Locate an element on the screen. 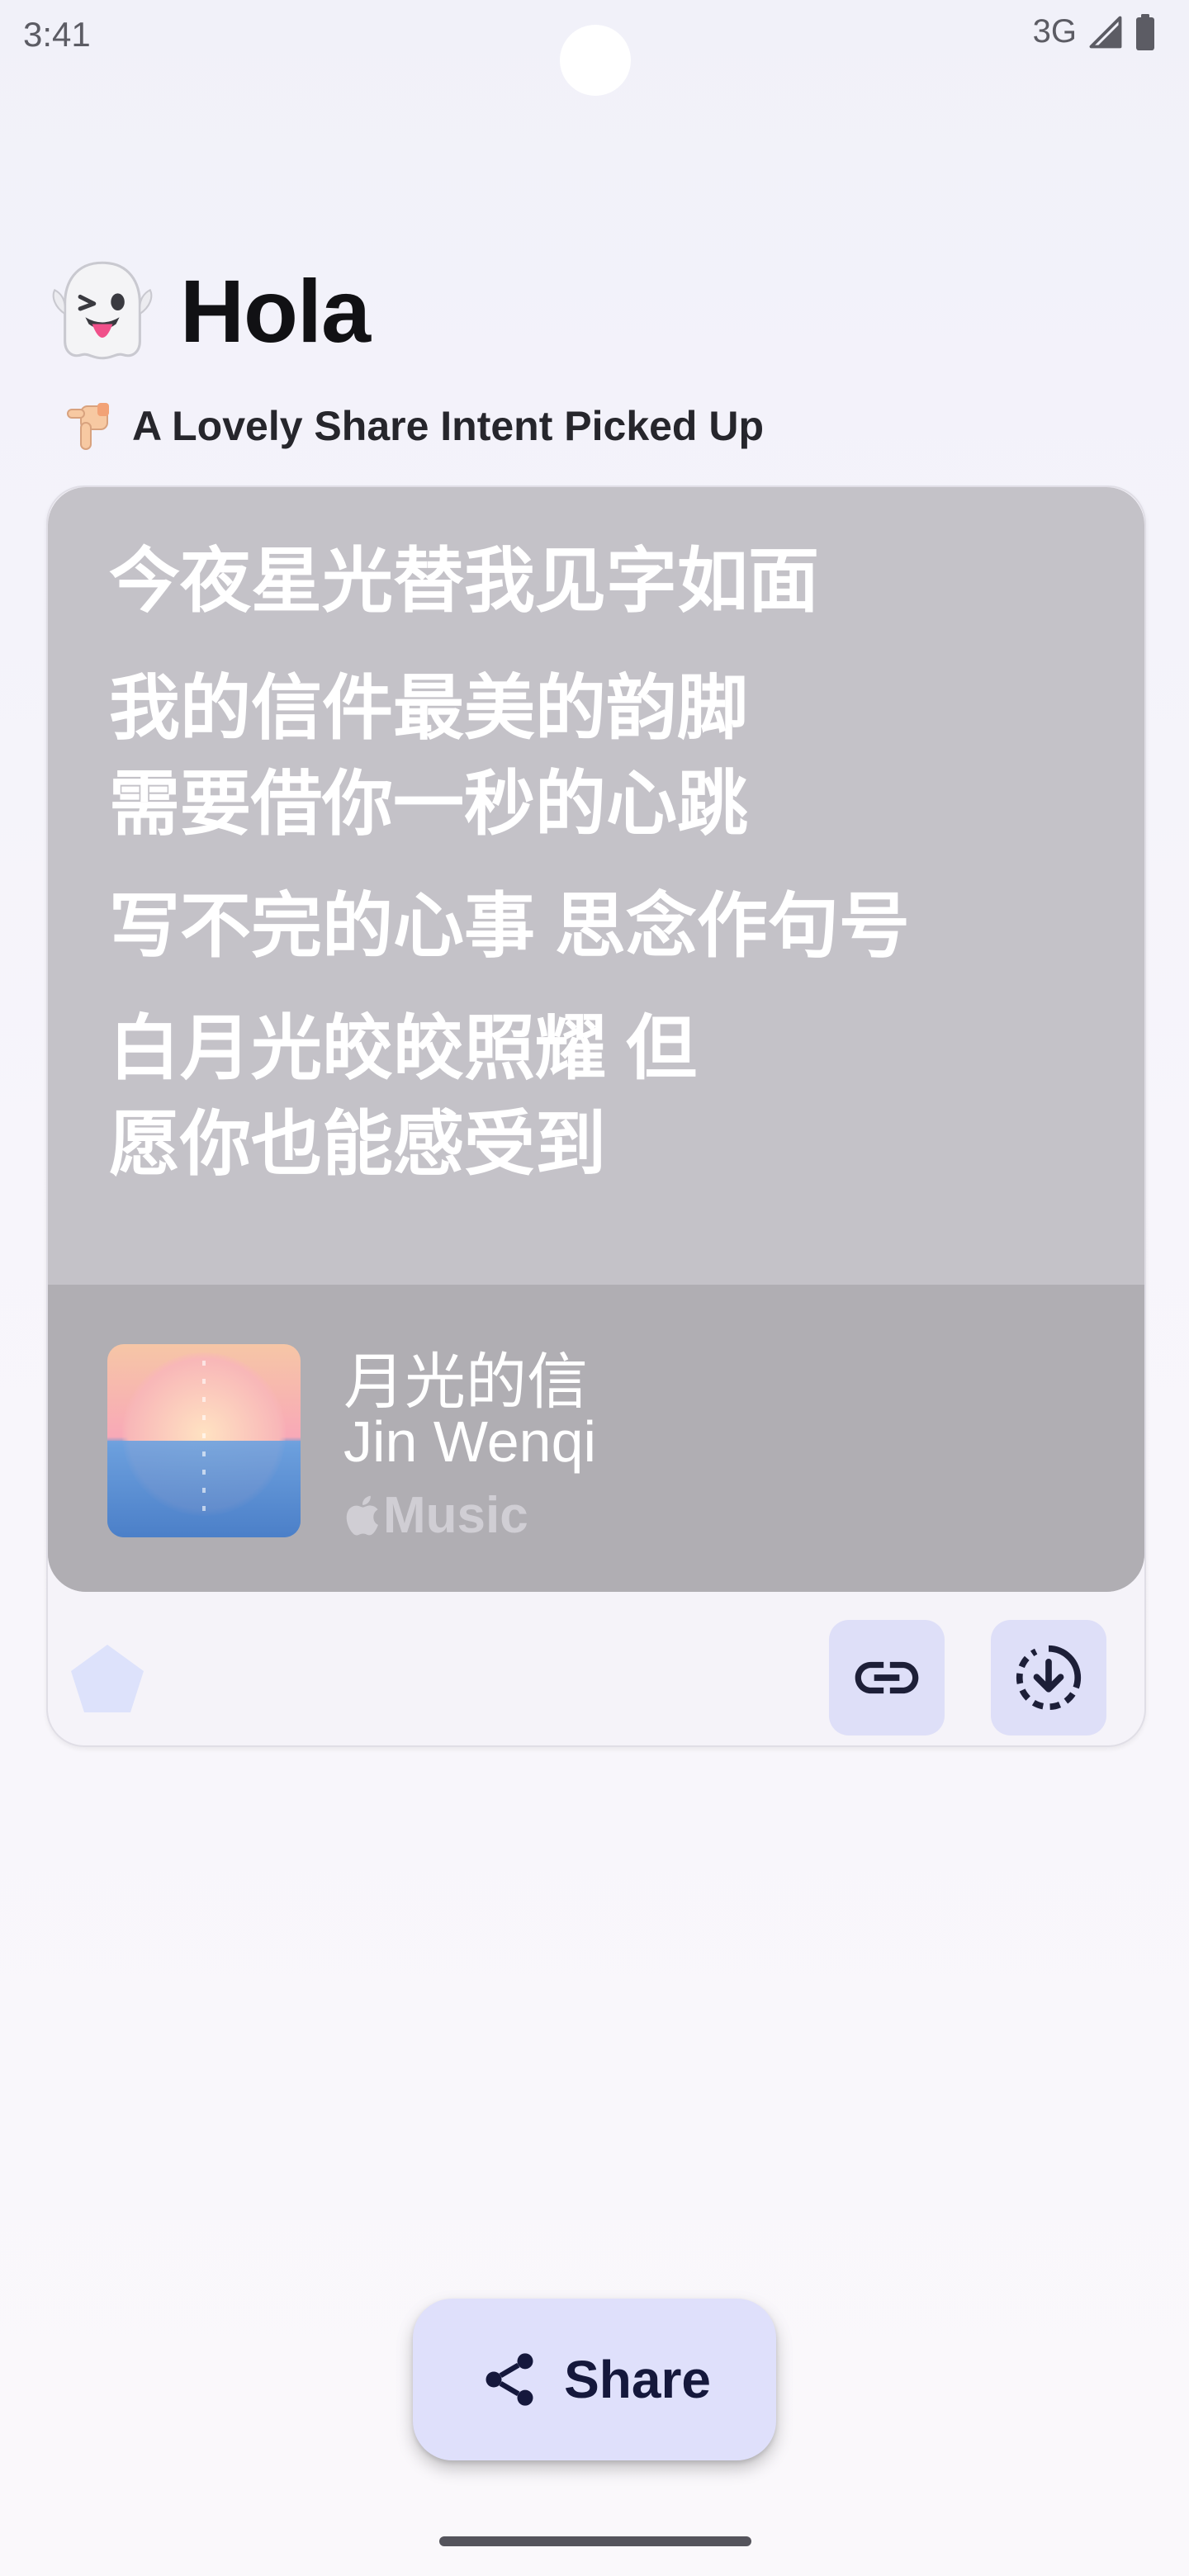 Image resolution: width=1189 pixels, height=2576 pixels. album-art is located at coordinates (204, 1440).